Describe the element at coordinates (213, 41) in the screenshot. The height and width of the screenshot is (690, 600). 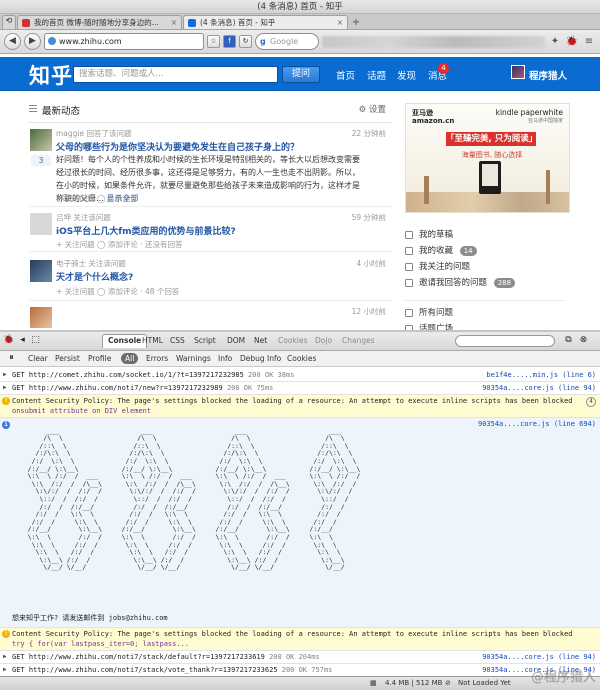
I see `bookmark-star-icon: ☆` at that location.